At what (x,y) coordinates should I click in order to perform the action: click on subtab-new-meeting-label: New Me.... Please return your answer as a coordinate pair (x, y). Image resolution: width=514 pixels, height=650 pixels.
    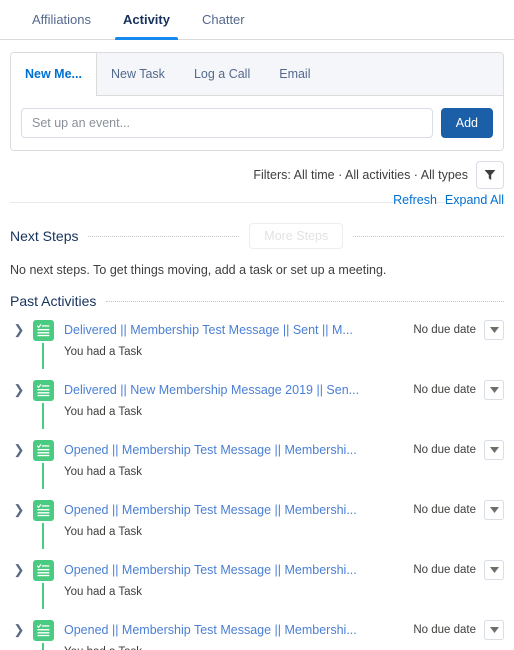
    Looking at the image, I should click on (53, 74).